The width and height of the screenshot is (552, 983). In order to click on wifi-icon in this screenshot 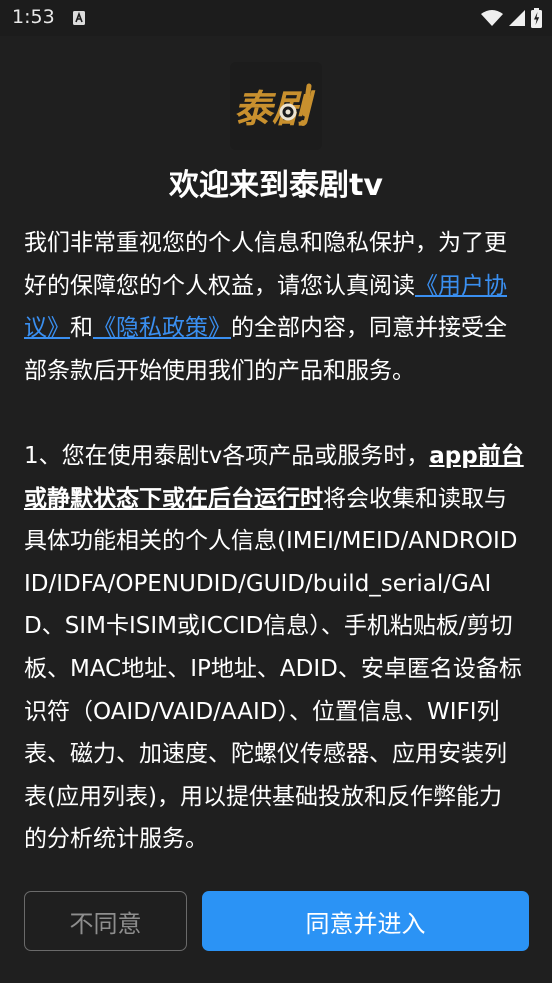, I will do `click(492, 18)`.